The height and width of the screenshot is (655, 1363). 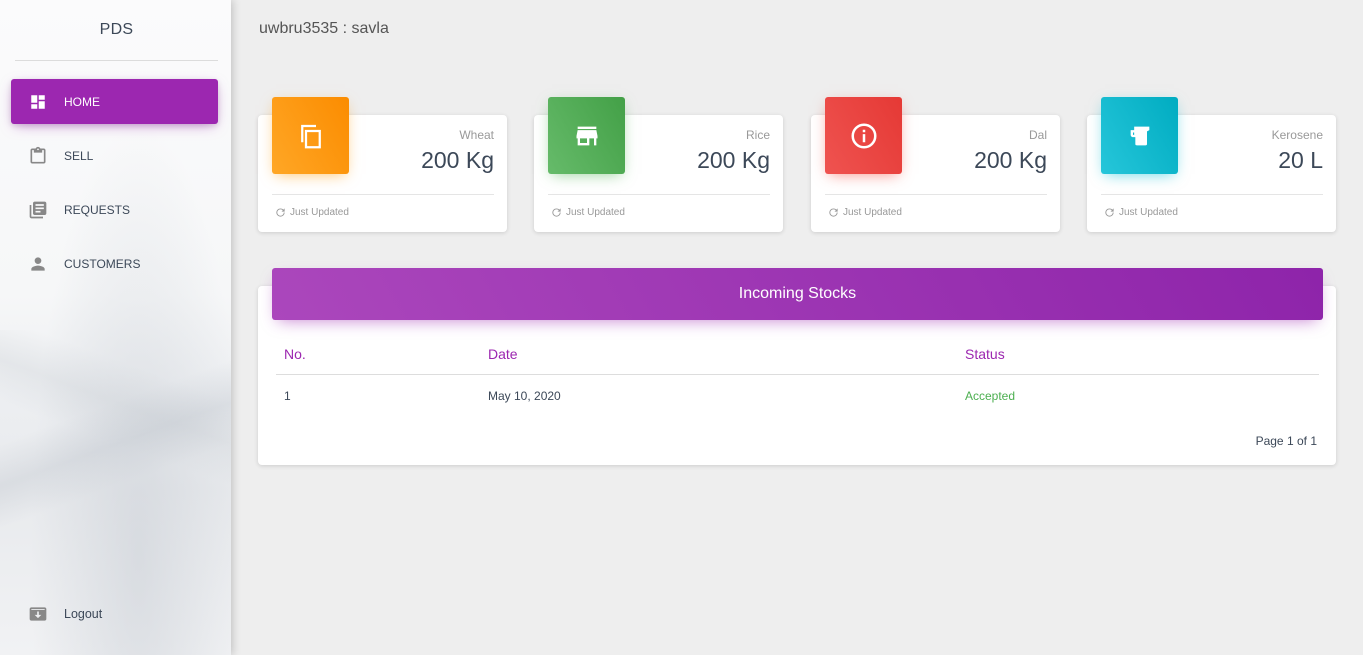 What do you see at coordinates (102, 263) in the screenshot?
I see `sidebar-item-label: CUSTOMERS` at bounding box center [102, 263].